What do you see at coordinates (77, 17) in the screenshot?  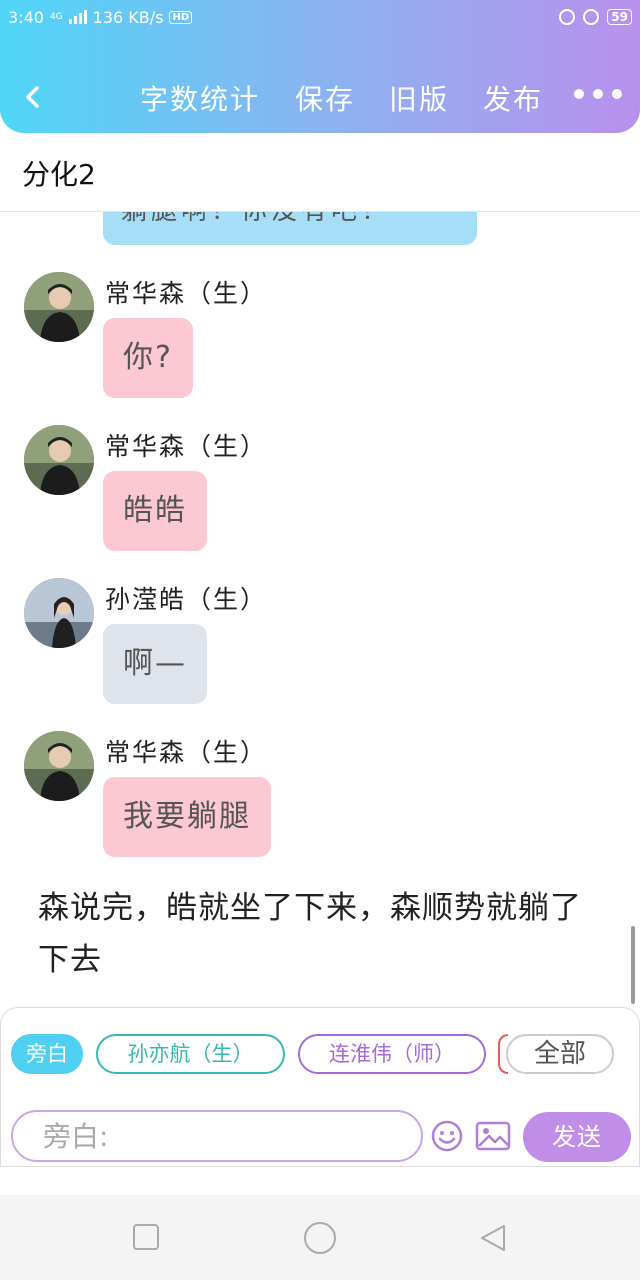 I see `signal-icon` at bounding box center [77, 17].